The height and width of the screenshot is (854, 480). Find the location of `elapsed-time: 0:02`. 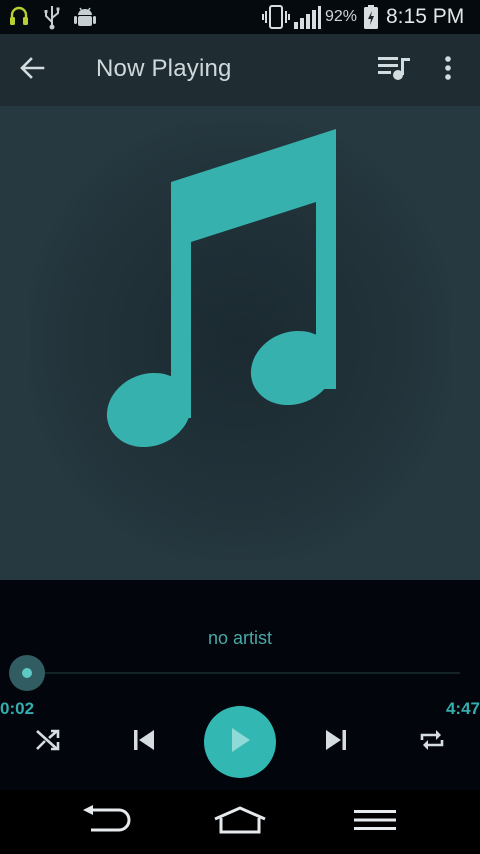

elapsed-time: 0:02 is located at coordinates (17, 708).